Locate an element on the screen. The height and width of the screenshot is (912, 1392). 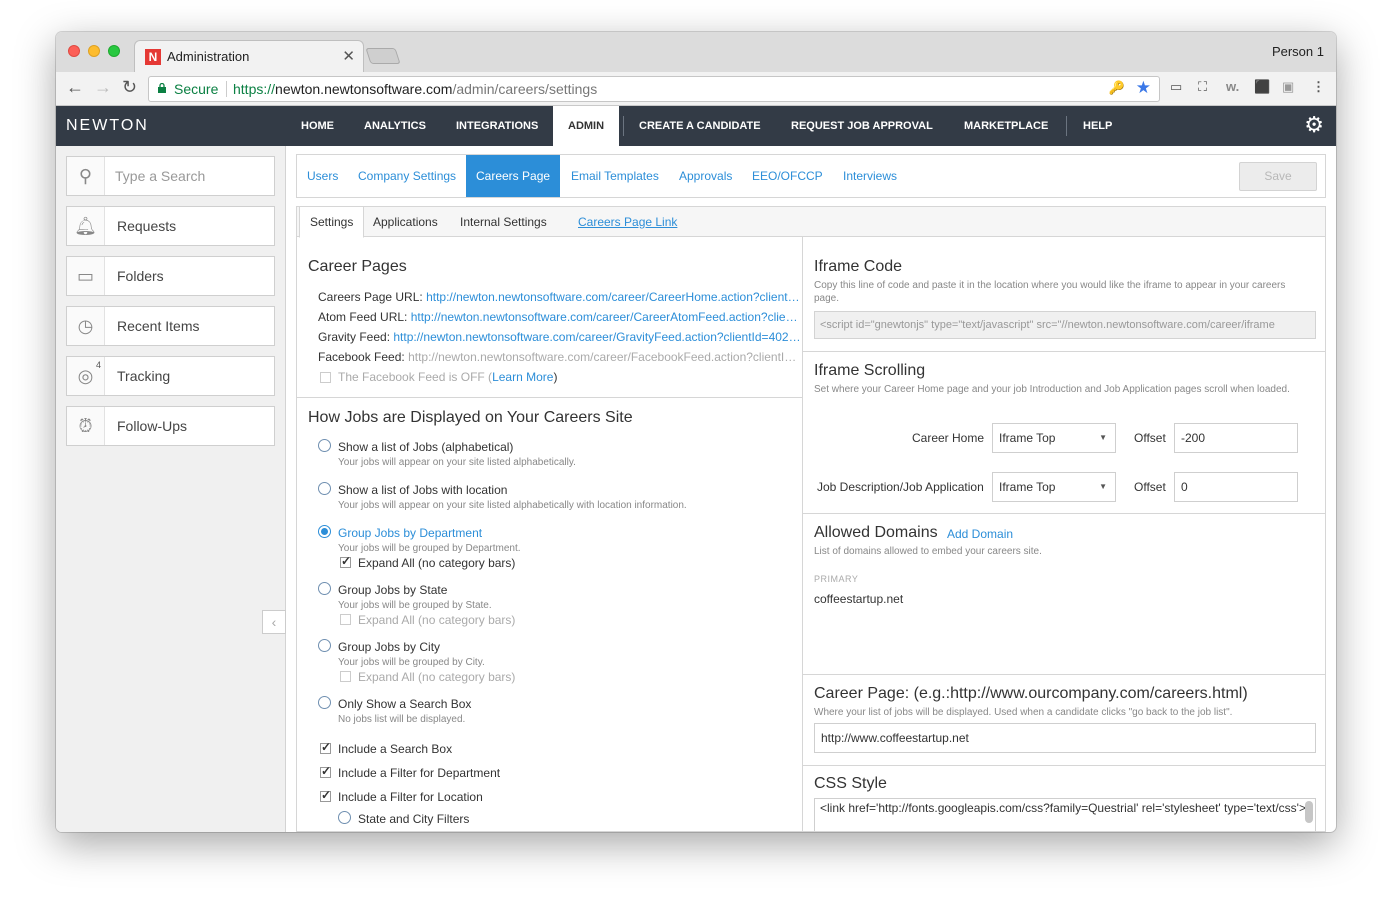
settings-gear-icon: ⚙ is located at coordinates (1314, 125).